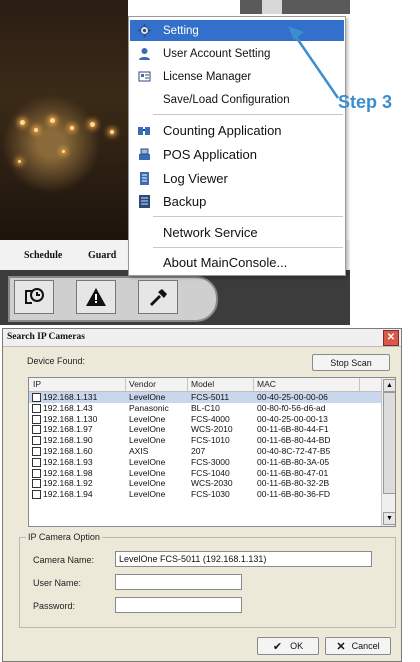 This screenshot has width=420, height=662. What do you see at coordinates (272, 7) in the screenshot?
I see `camera-view-strip-light` at bounding box center [272, 7].